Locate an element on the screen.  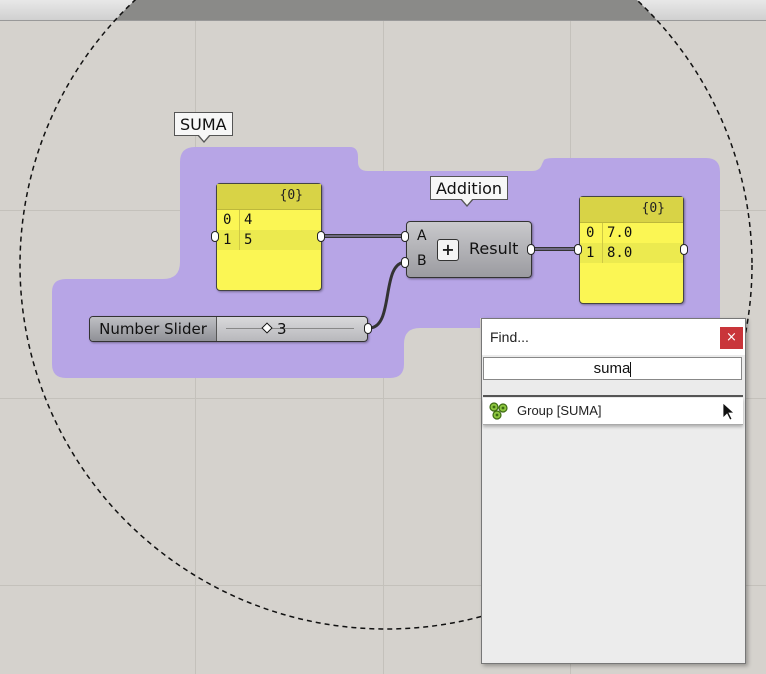
addition-label: Addition is located at coordinates (469, 188).